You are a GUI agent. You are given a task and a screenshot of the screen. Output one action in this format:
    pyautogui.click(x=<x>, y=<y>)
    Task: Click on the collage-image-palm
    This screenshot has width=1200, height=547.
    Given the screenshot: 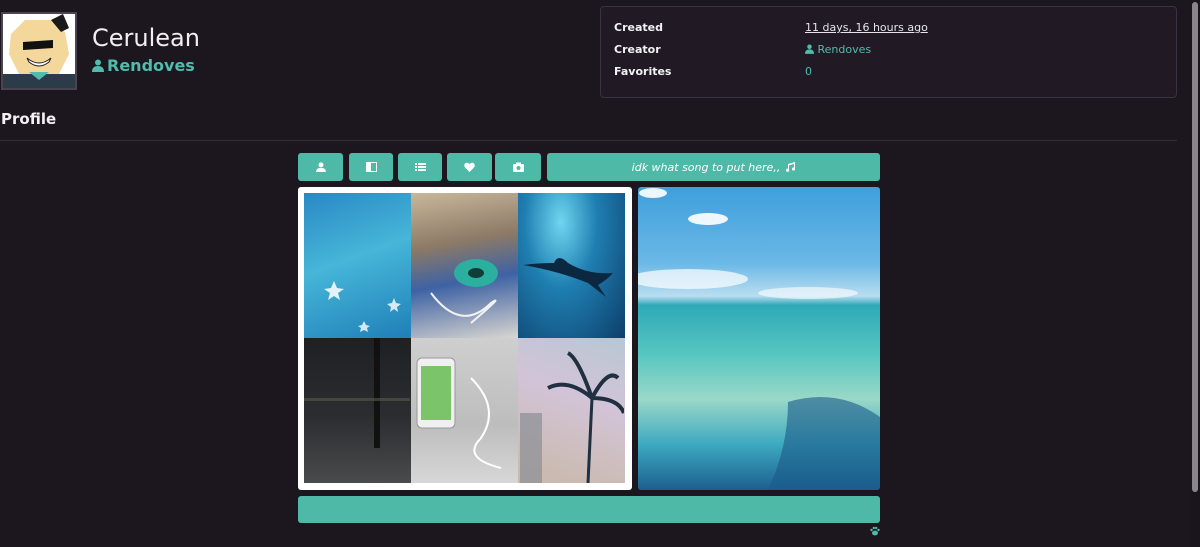 What is the action you would take?
    pyautogui.click(x=571, y=410)
    